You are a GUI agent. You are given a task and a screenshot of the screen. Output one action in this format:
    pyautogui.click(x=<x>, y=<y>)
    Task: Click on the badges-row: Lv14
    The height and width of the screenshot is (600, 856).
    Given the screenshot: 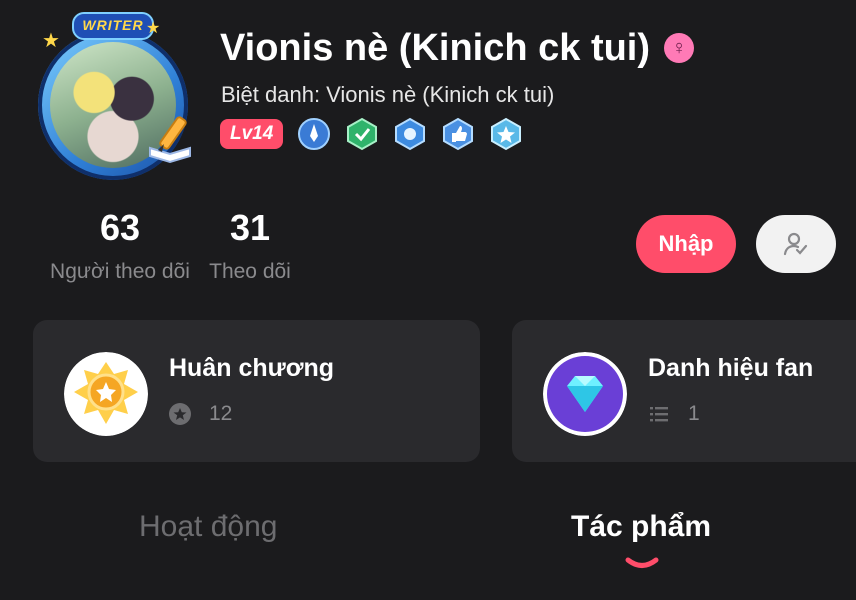 What is the action you would take?
    pyautogui.click(x=371, y=134)
    